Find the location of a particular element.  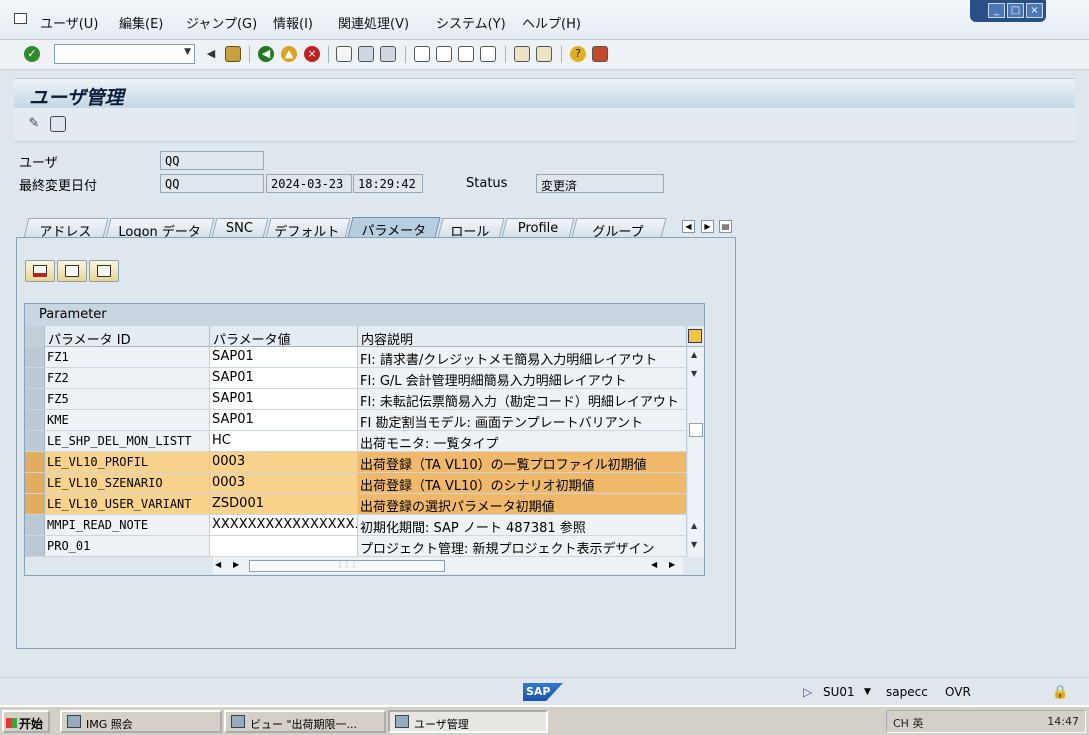

new-session-icon is located at coordinates (522, 54).